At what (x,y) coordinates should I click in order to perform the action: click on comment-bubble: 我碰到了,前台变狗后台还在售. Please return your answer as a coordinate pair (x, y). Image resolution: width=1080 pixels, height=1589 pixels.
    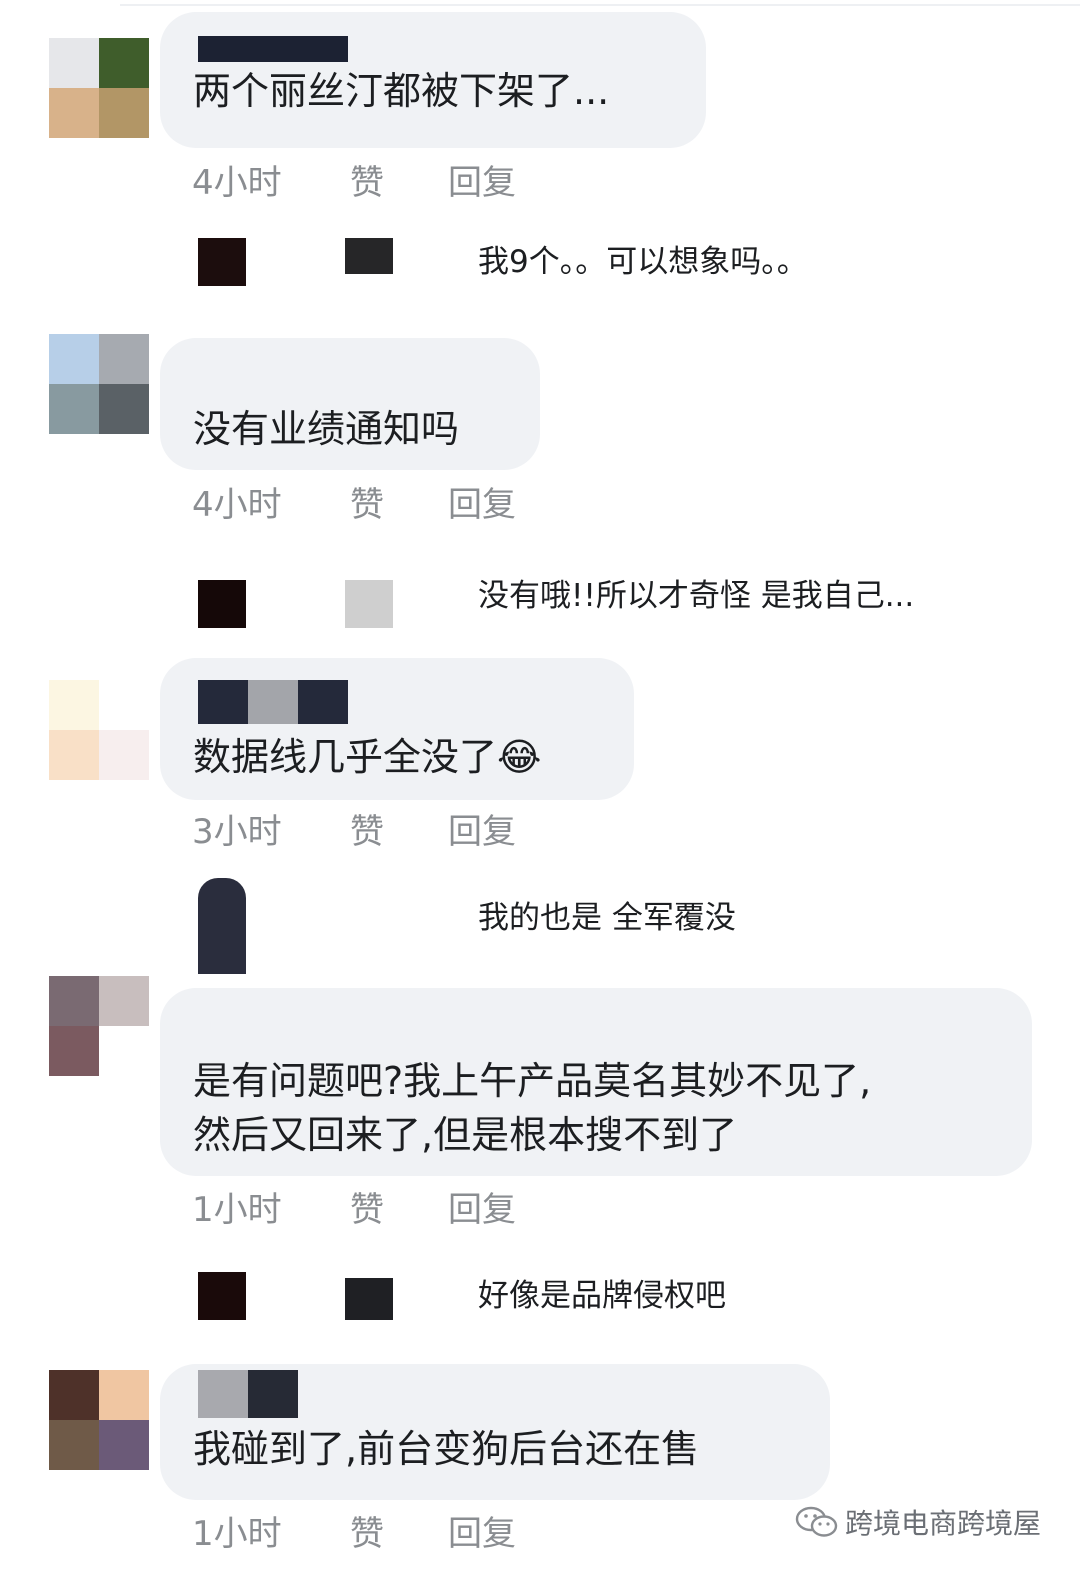
    Looking at the image, I should click on (495, 1432).